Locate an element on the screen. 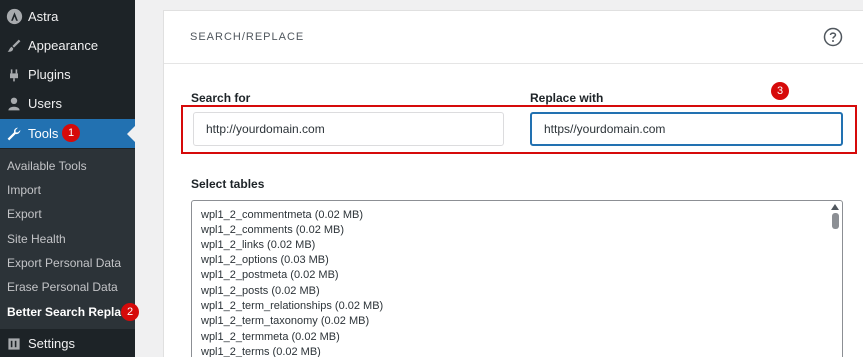  table-option: wpl1_2_links (0.02 MB) is located at coordinates (258, 245).